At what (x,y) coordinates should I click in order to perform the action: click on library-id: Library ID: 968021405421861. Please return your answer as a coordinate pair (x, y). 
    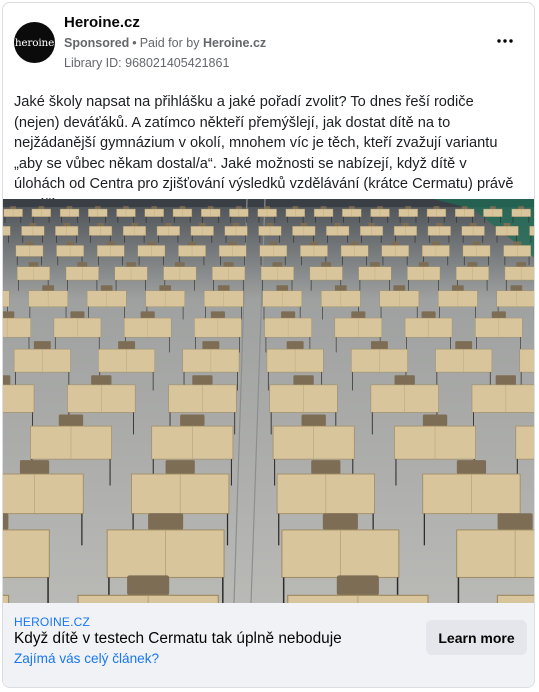
    Looking at the image, I should click on (147, 63).